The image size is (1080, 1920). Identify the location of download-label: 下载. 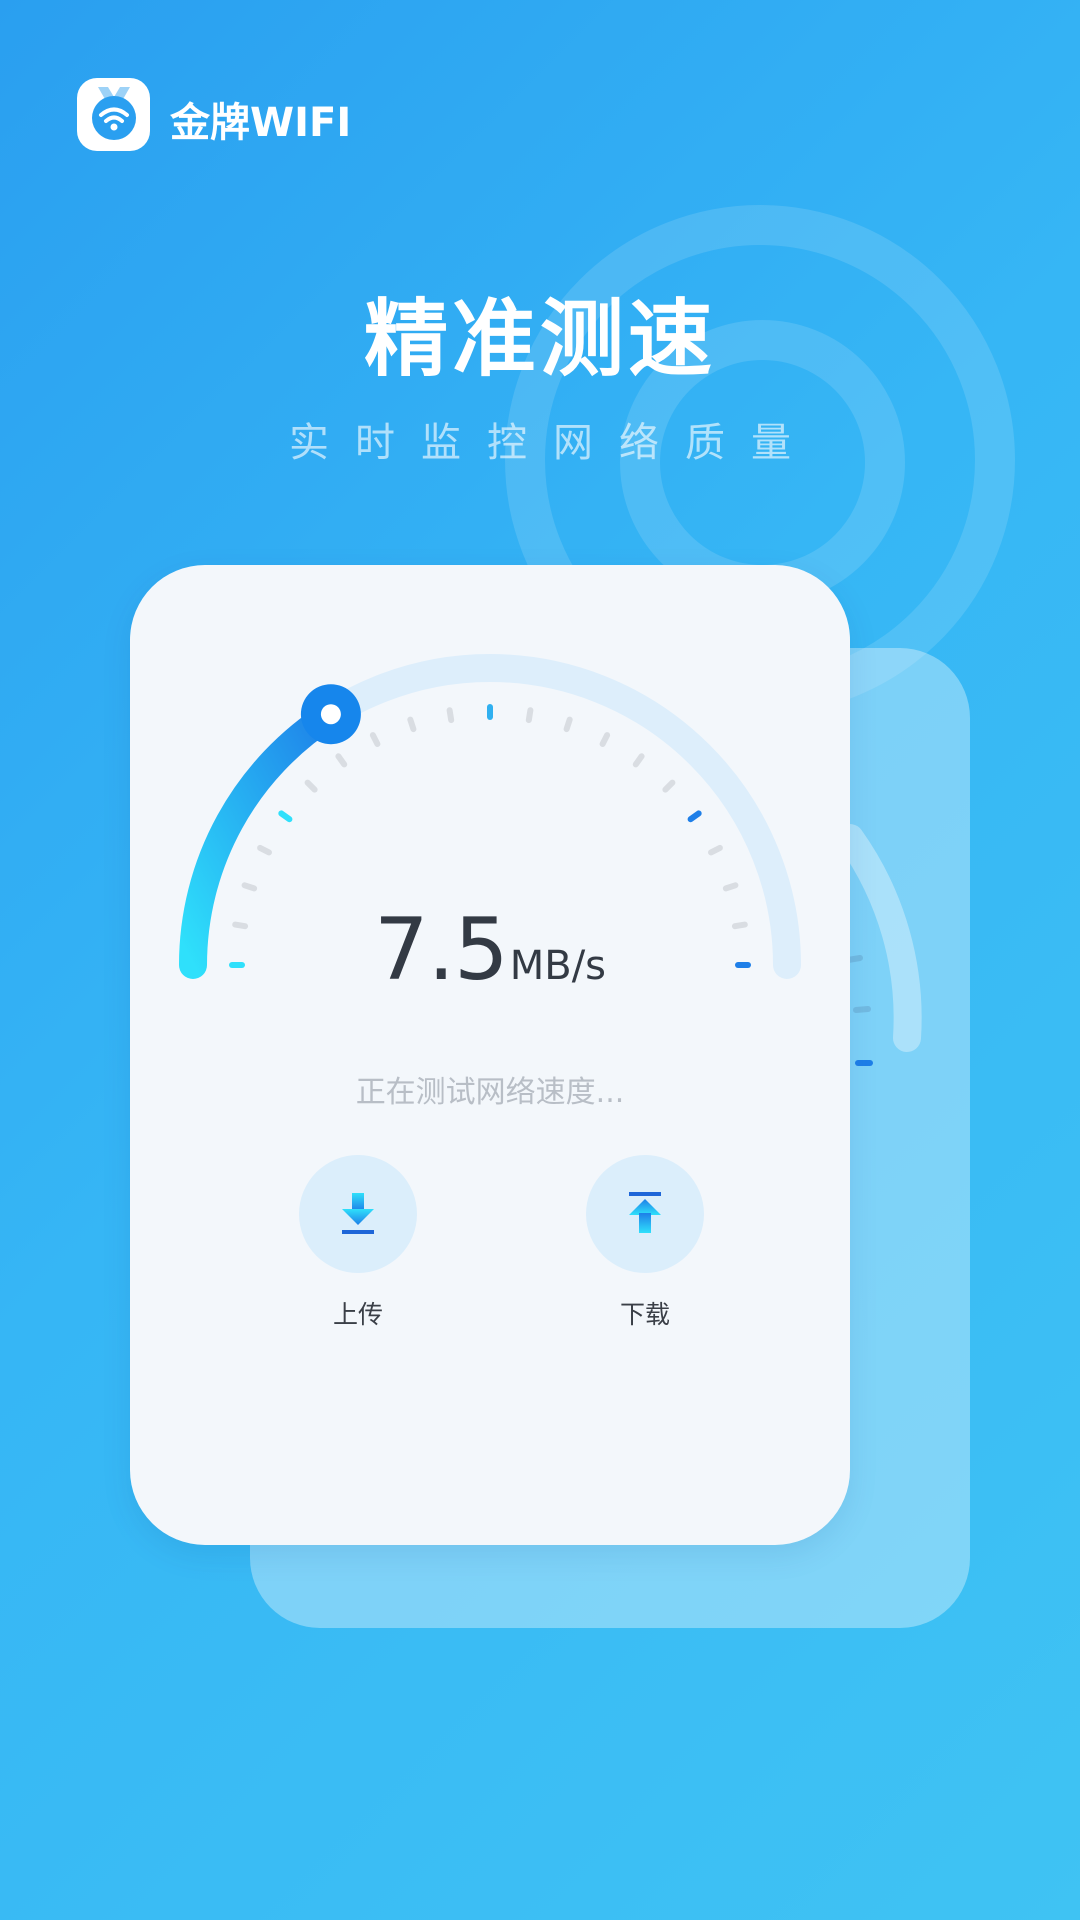
(644, 1314).